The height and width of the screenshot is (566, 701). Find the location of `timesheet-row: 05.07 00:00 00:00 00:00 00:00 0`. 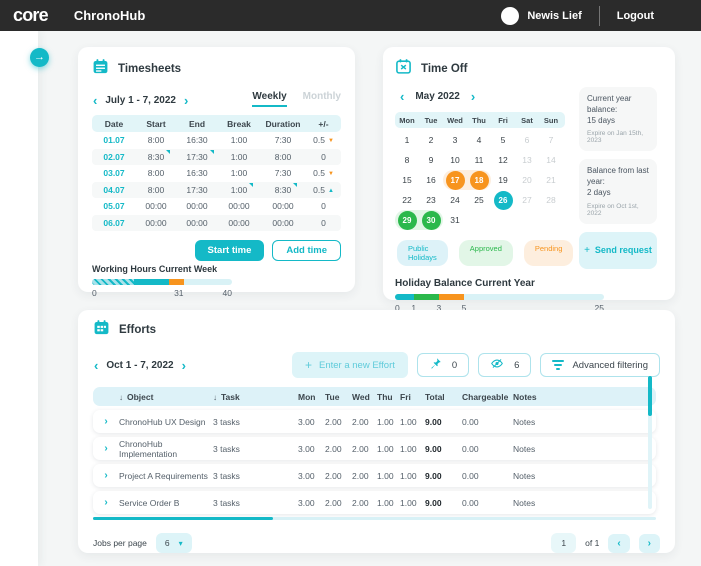

timesheet-row: 05.07 00:00 00:00 00:00 00:00 0 is located at coordinates (216, 206).